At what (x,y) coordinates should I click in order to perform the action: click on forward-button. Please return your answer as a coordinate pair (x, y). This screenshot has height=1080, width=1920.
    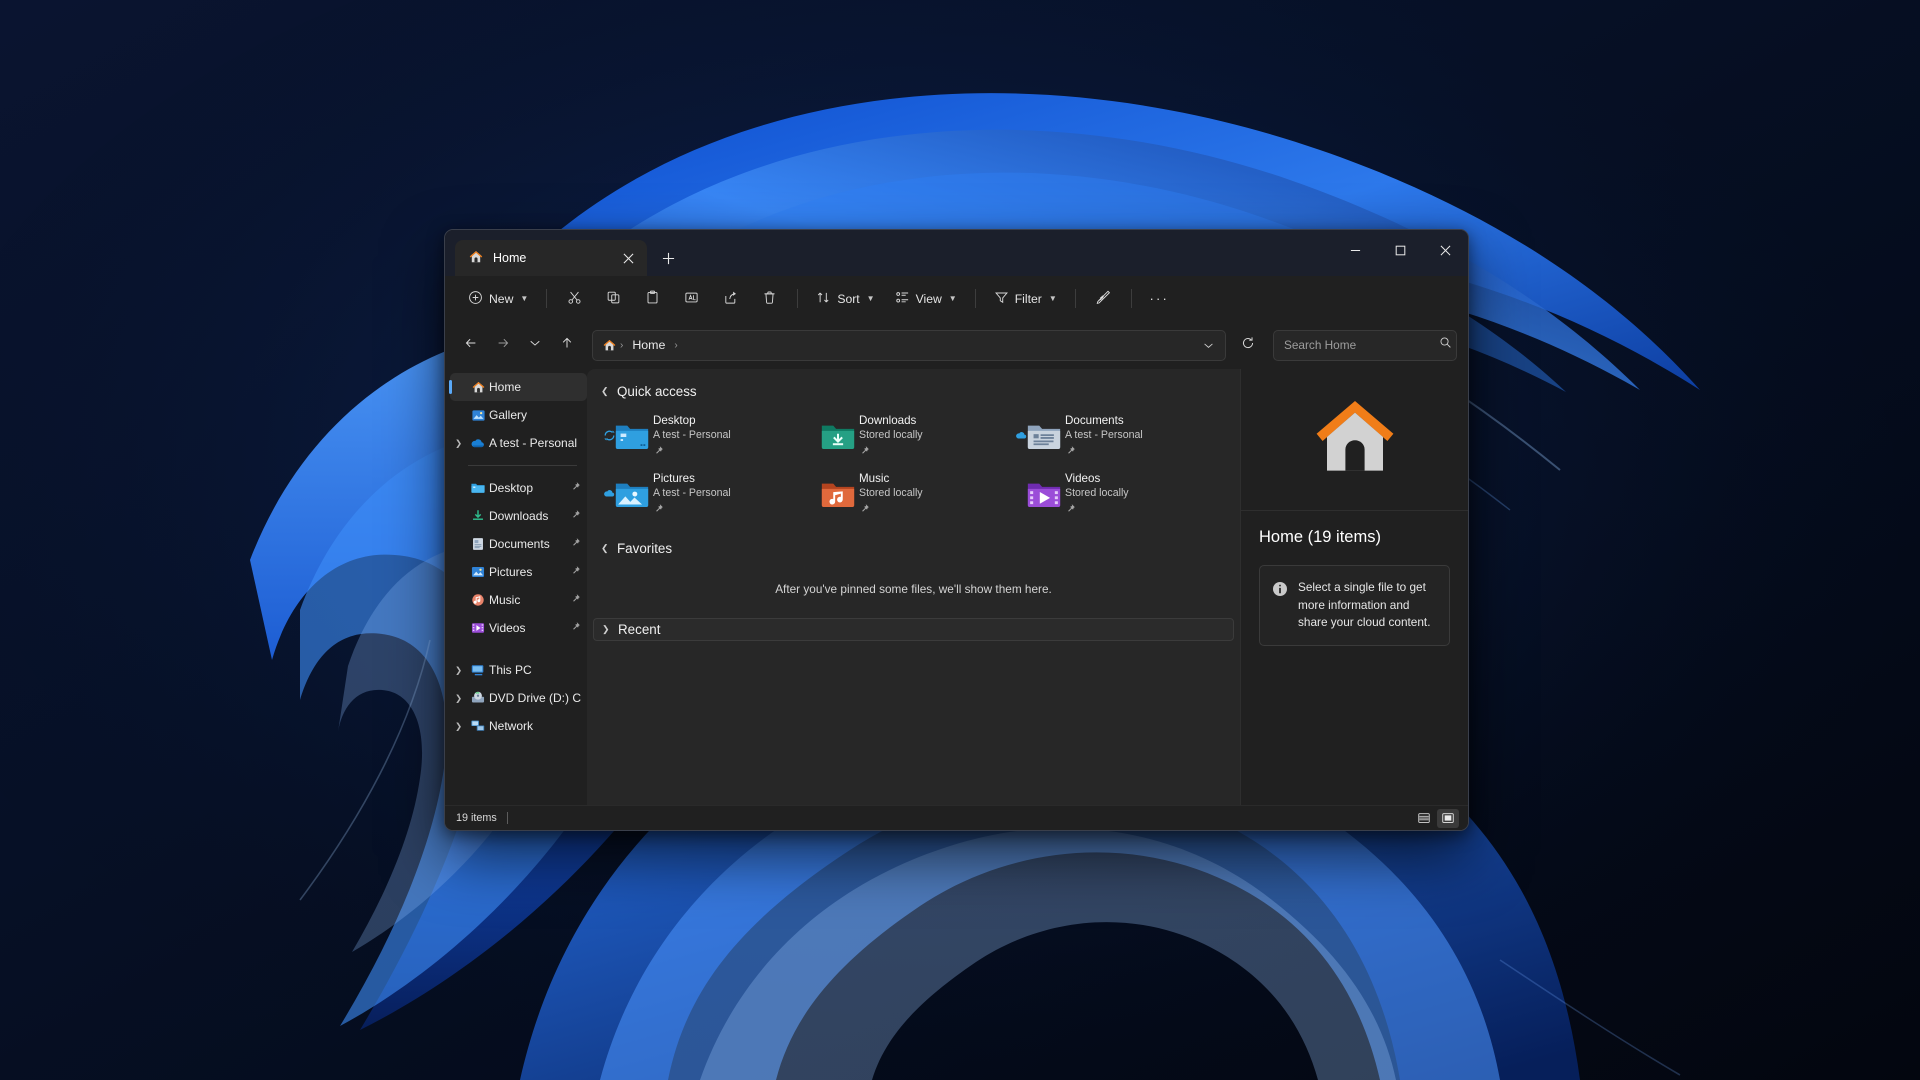
    Looking at the image, I should click on (502, 345).